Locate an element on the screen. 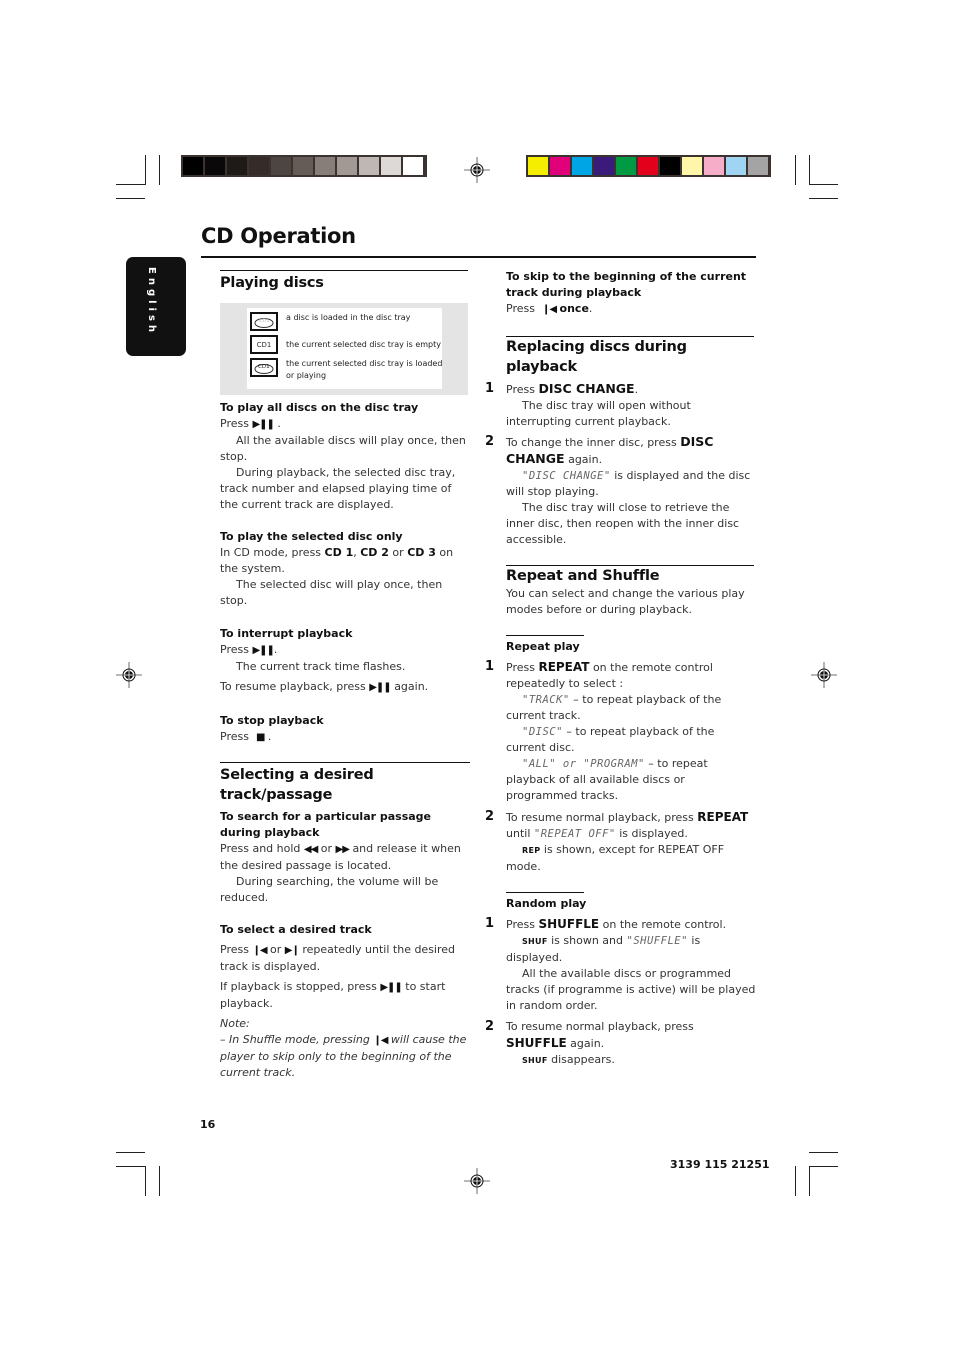  section-divider is located at coordinates (345, 762).